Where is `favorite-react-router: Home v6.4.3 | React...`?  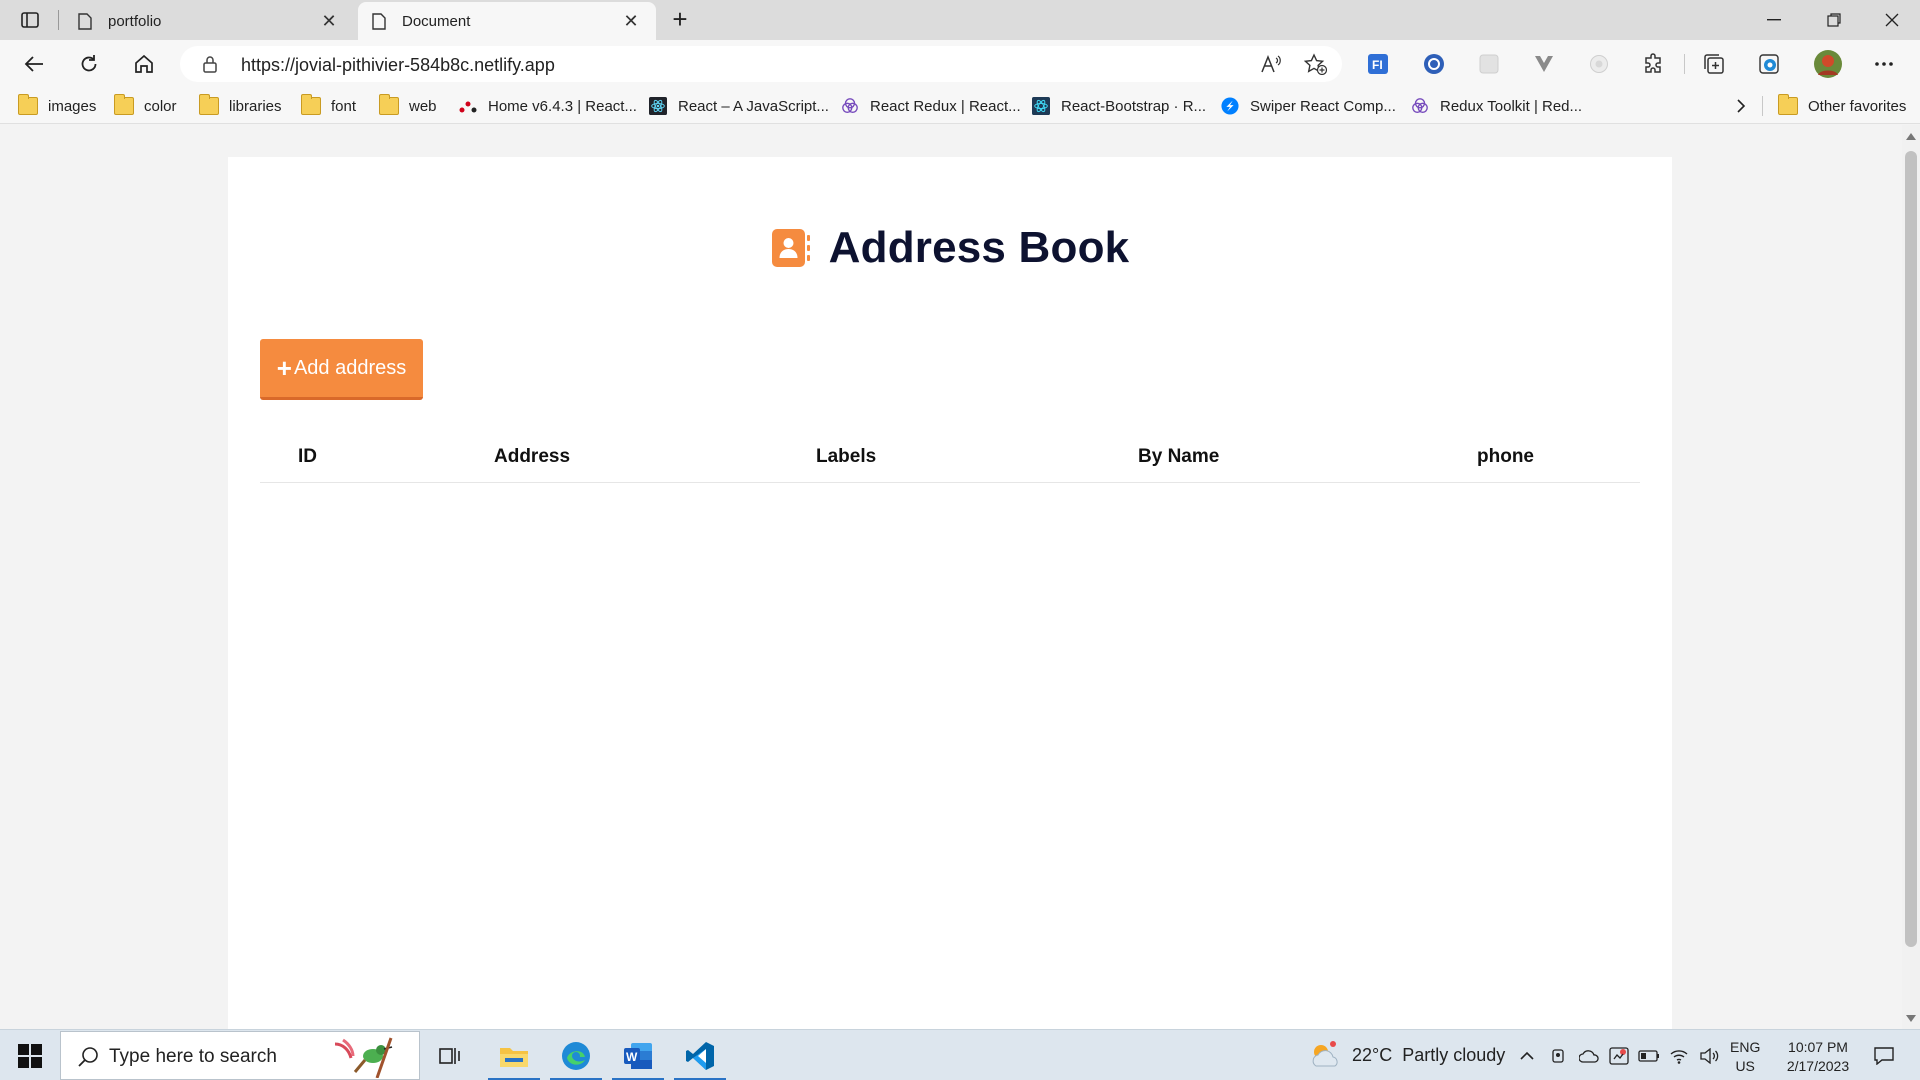
favorite-react-router: Home v6.4.3 | React... is located at coordinates (547, 106).